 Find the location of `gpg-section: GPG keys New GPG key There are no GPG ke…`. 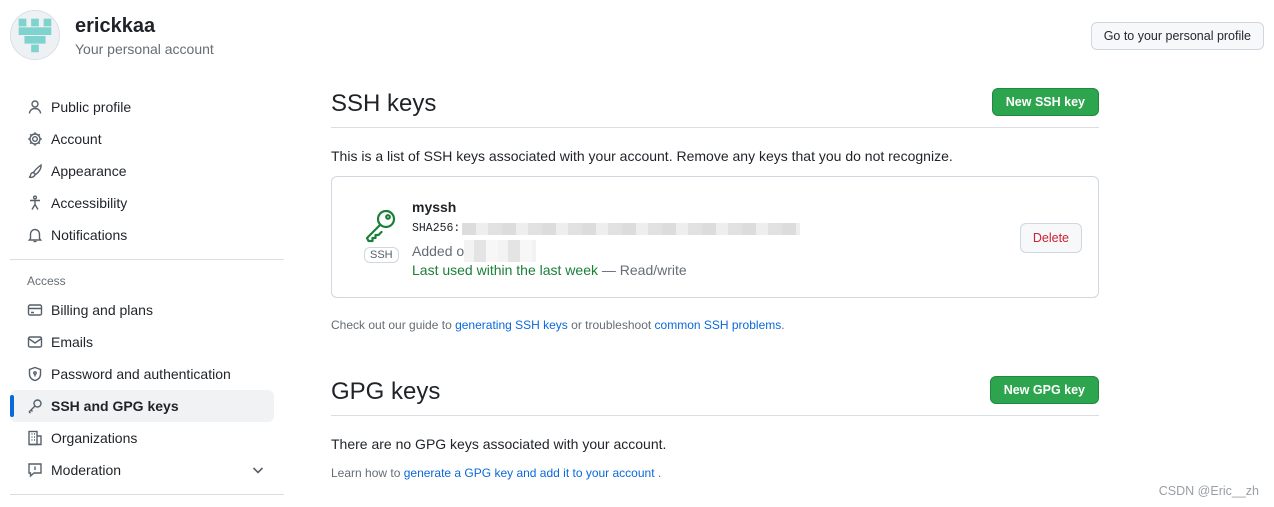

gpg-section: GPG keys New GPG key There are no GPG ke… is located at coordinates (715, 427).